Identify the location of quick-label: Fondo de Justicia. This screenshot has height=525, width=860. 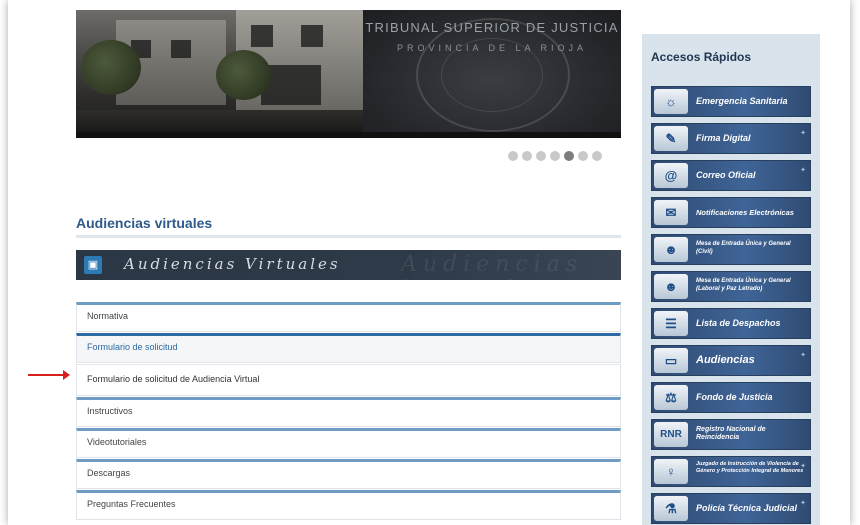
(734, 397).